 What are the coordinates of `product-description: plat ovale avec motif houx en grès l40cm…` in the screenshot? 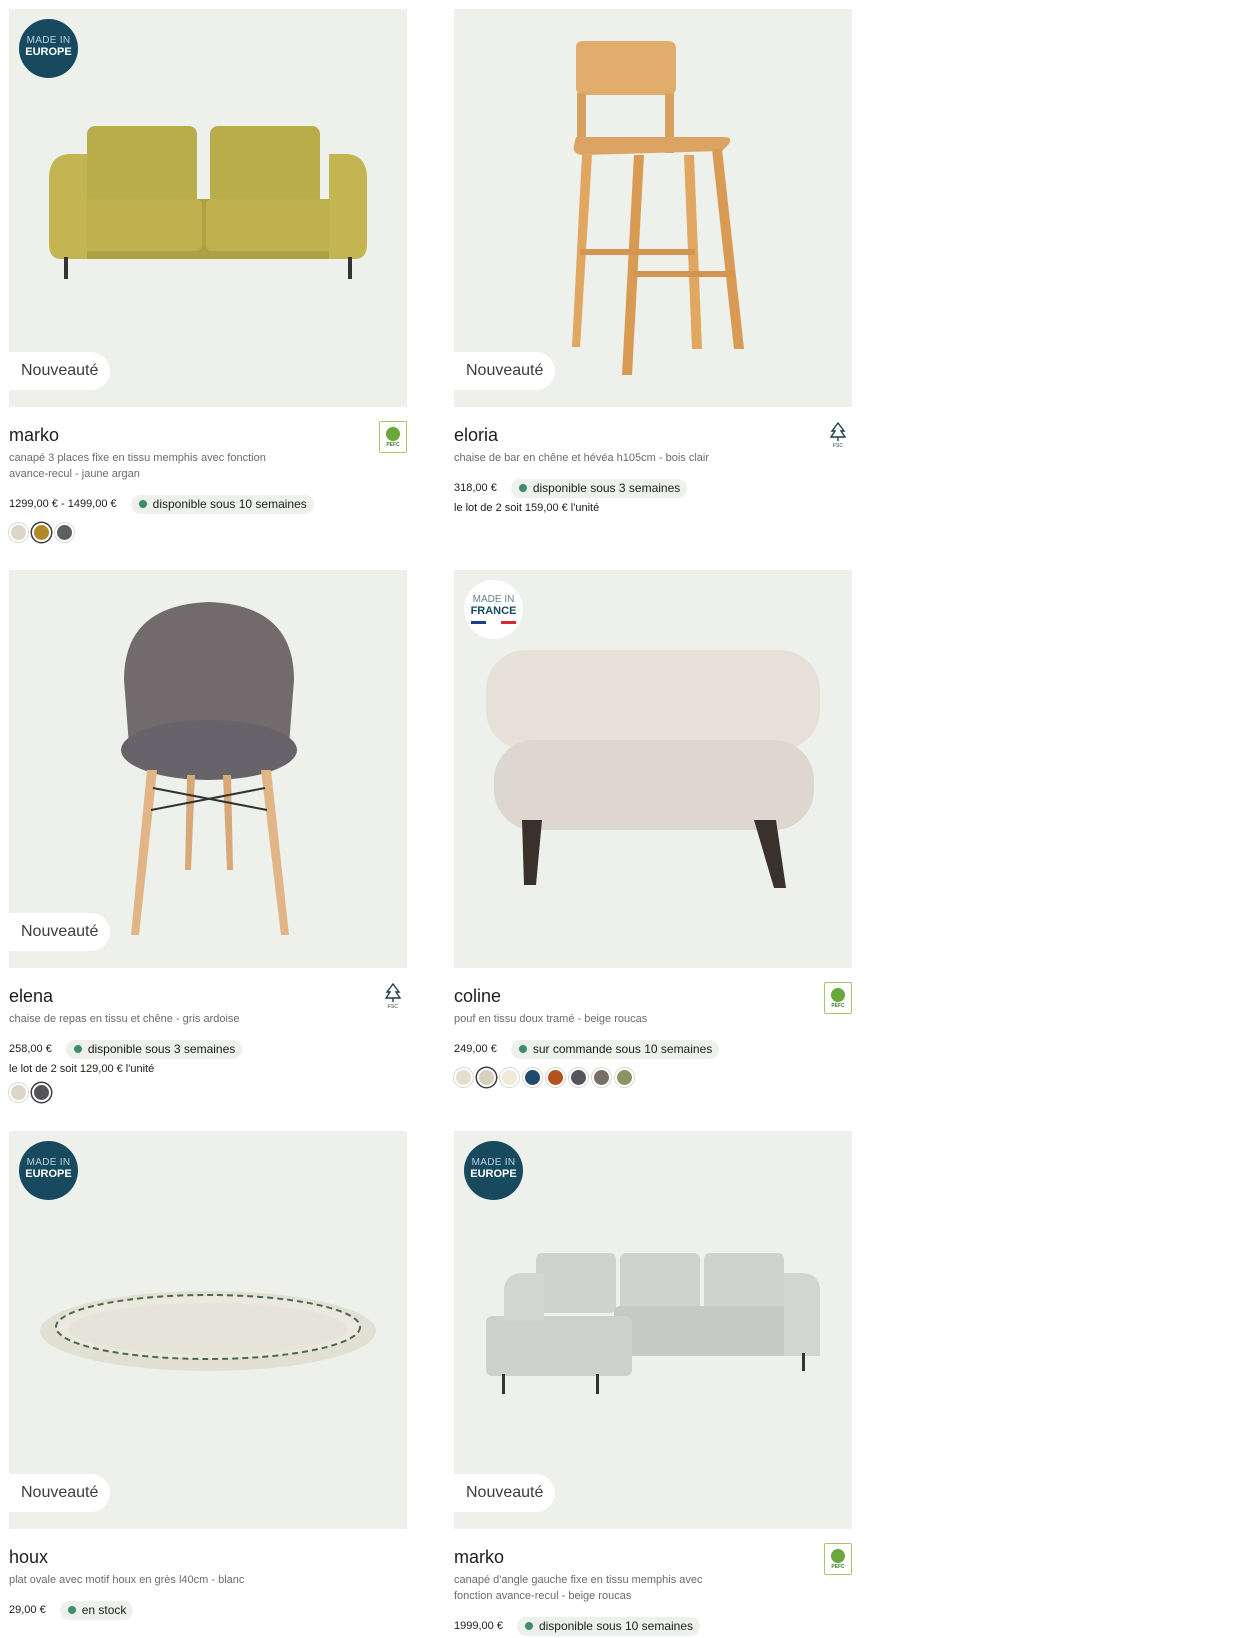 It's located at (127, 1580).